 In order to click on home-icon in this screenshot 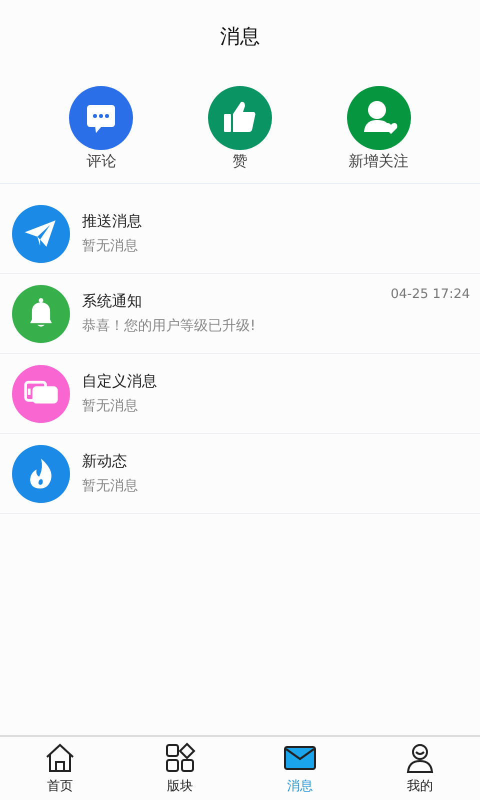, I will do `click(60, 758)`.